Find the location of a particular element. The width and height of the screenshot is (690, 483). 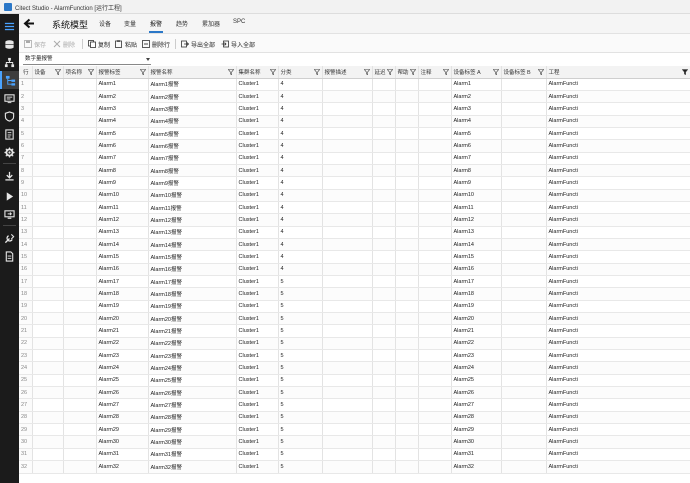

cell-equip-tag-a: Alarm11 is located at coordinates (476, 208).